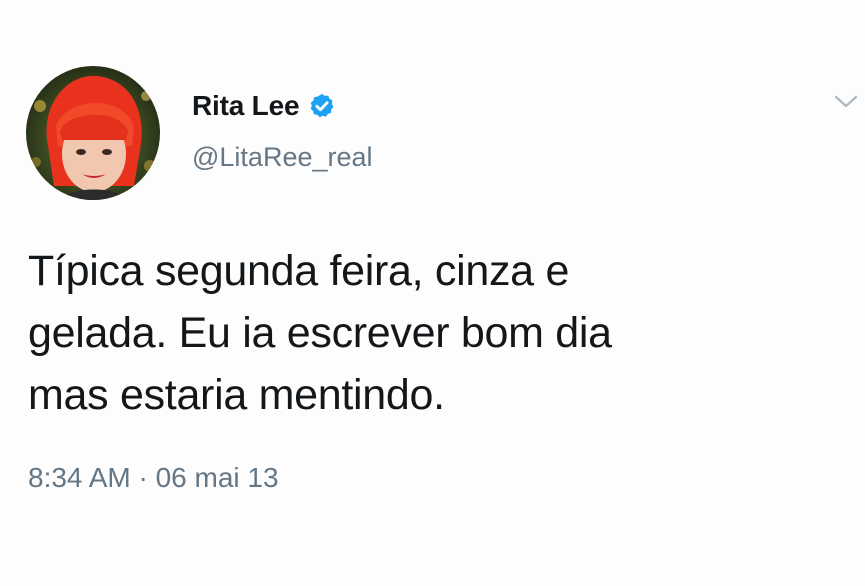 The height and width of the screenshot is (586, 865). I want to click on chevron-down-icon, so click(846, 102).